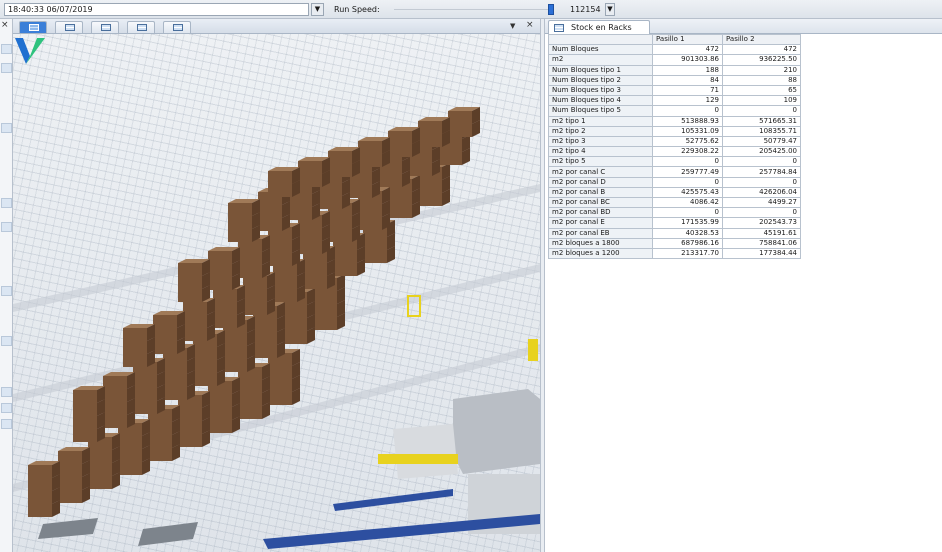  Describe the element at coordinates (474, 9) in the screenshot. I see `run-speed-slider` at that location.